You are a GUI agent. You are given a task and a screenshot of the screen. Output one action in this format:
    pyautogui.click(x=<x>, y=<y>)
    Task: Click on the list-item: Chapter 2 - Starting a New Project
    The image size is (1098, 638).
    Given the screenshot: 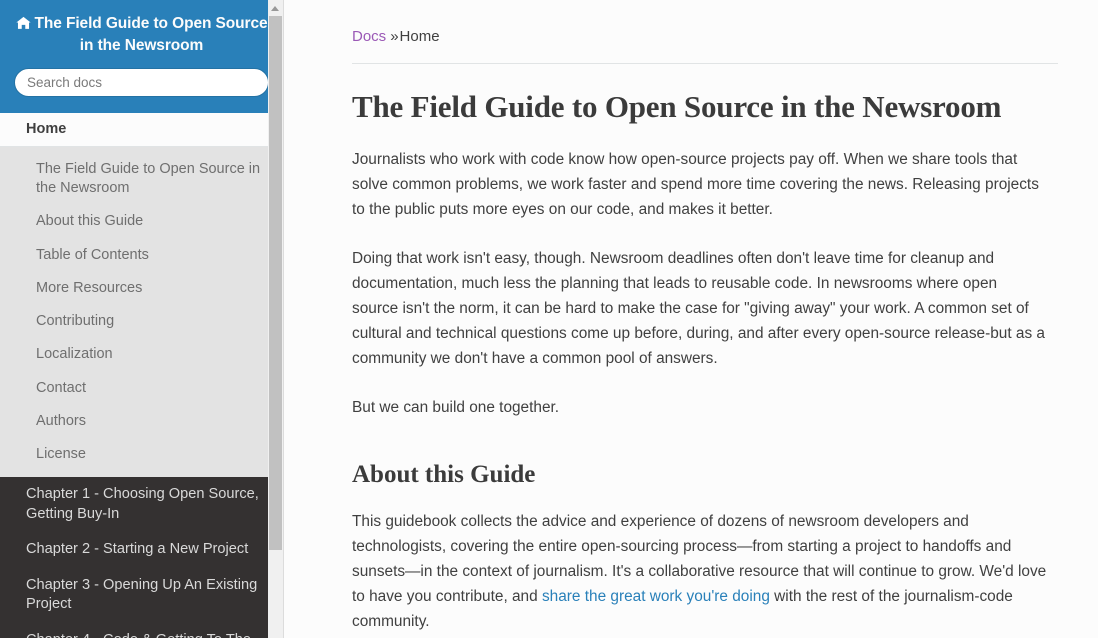 What is the action you would take?
    pyautogui.click(x=141, y=549)
    